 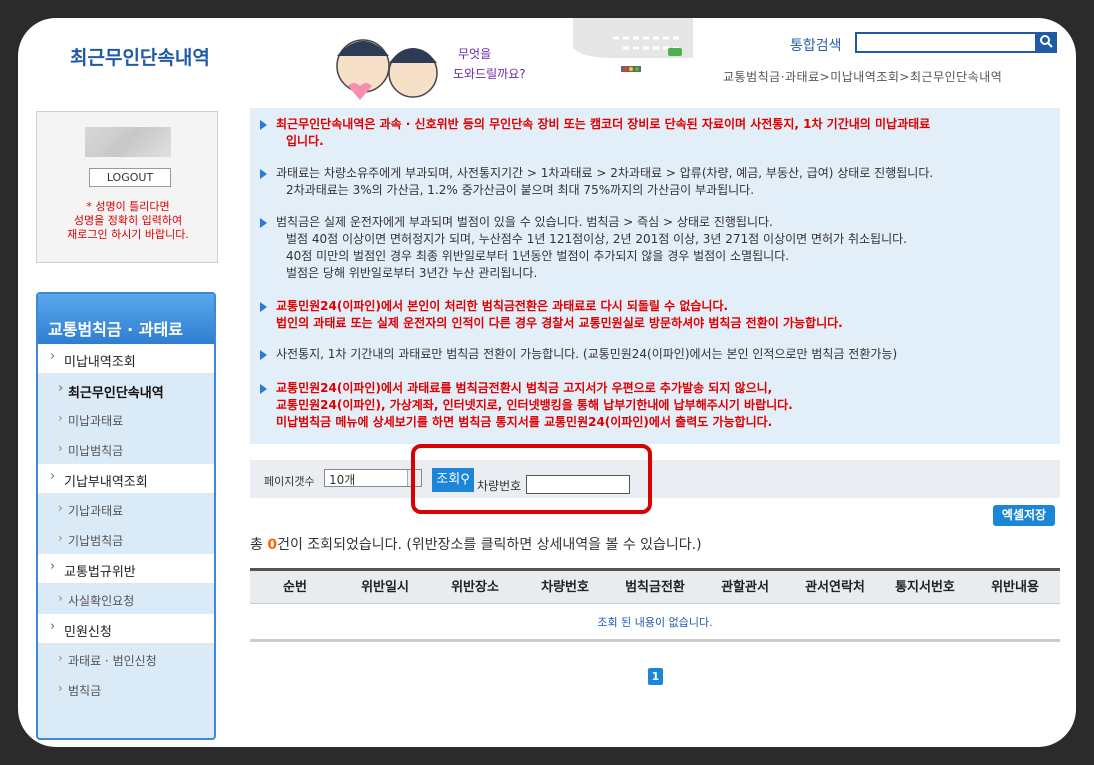 What do you see at coordinates (385, 587) in the screenshot?
I see `column-header: 위반일시` at bounding box center [385, 587].